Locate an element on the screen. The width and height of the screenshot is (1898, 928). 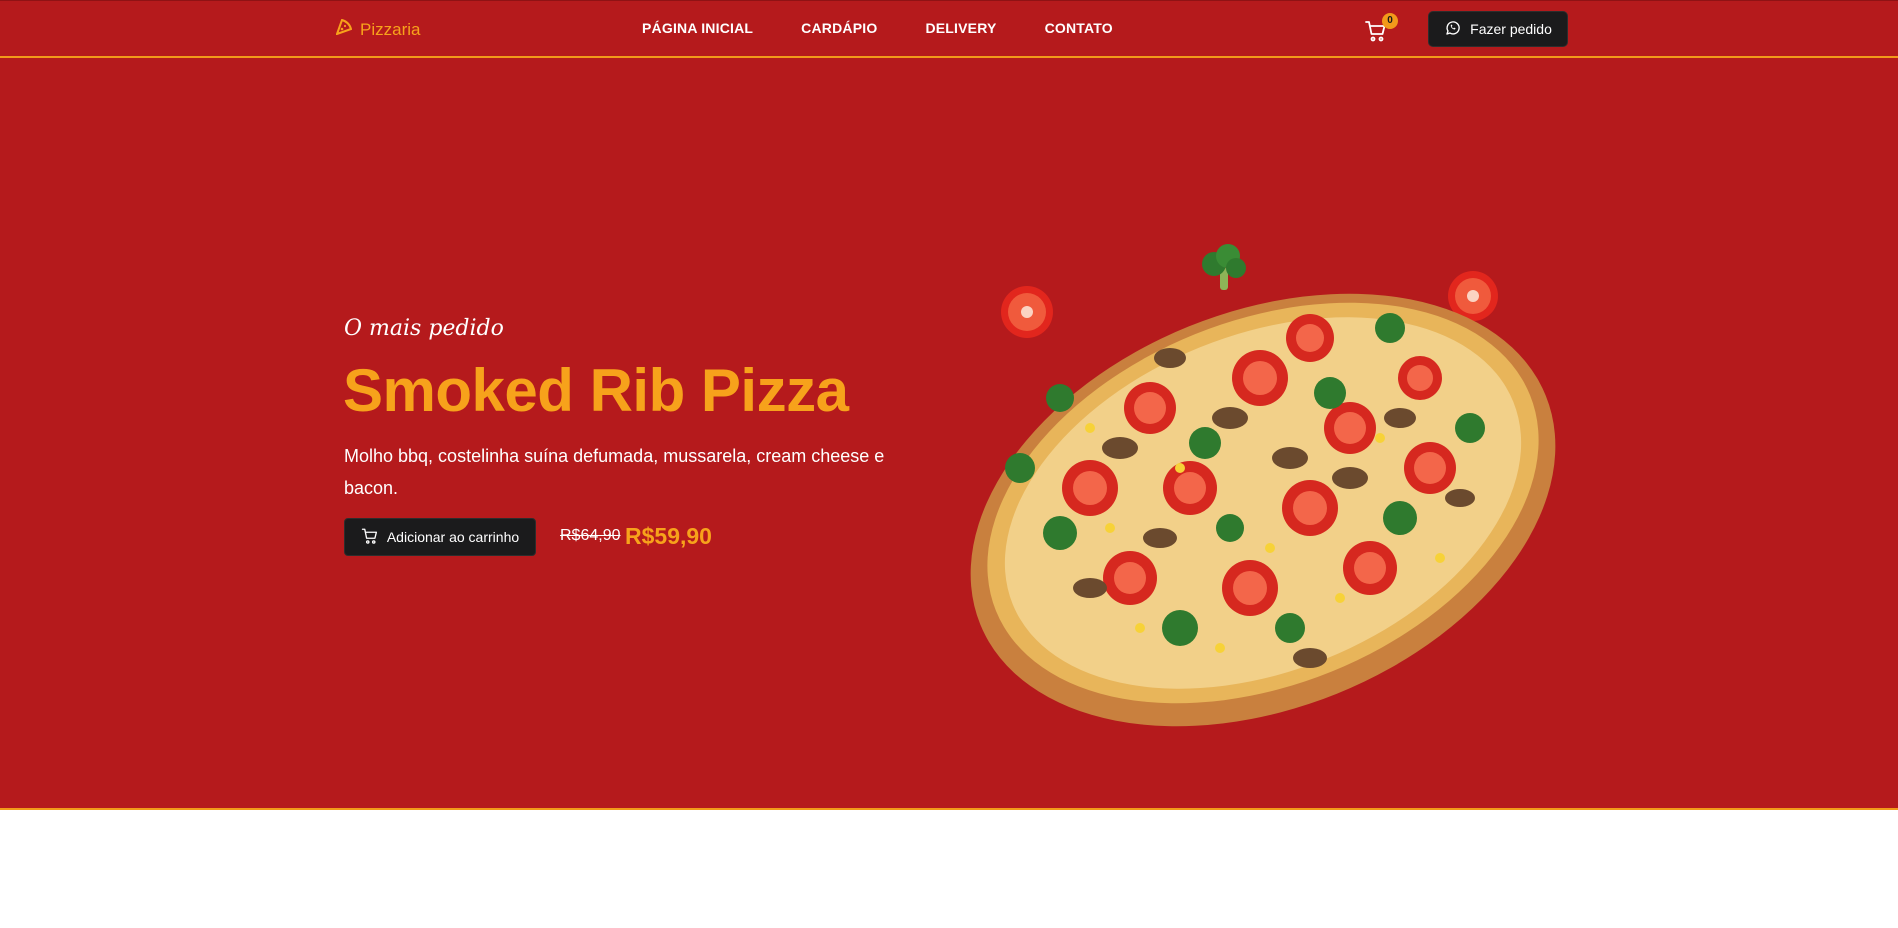
logo-text: Pizzaria is located at coordinates (390, 29).